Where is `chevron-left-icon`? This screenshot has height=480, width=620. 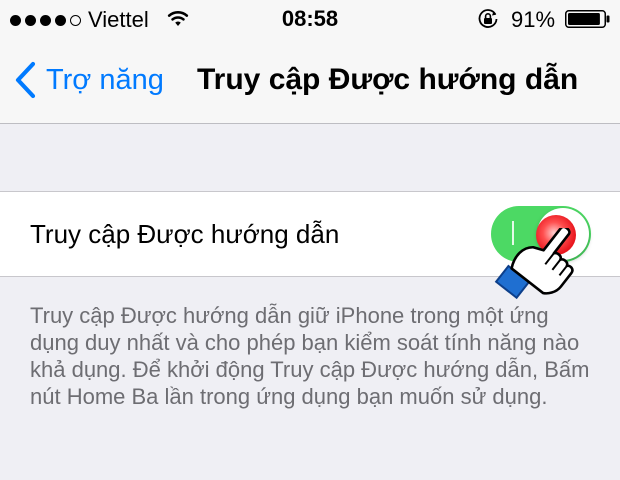
chevron-left-icon is located at coordinates (25, 80).